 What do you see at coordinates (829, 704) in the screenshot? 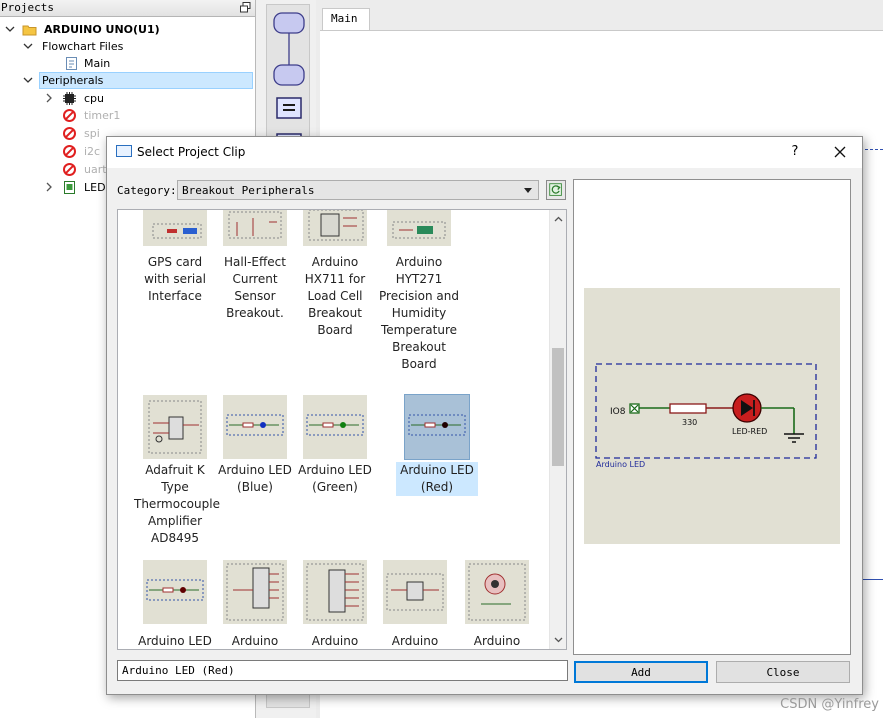
I see `watermark: CSDN @Yinfrey` at bounding box center [829, 704].